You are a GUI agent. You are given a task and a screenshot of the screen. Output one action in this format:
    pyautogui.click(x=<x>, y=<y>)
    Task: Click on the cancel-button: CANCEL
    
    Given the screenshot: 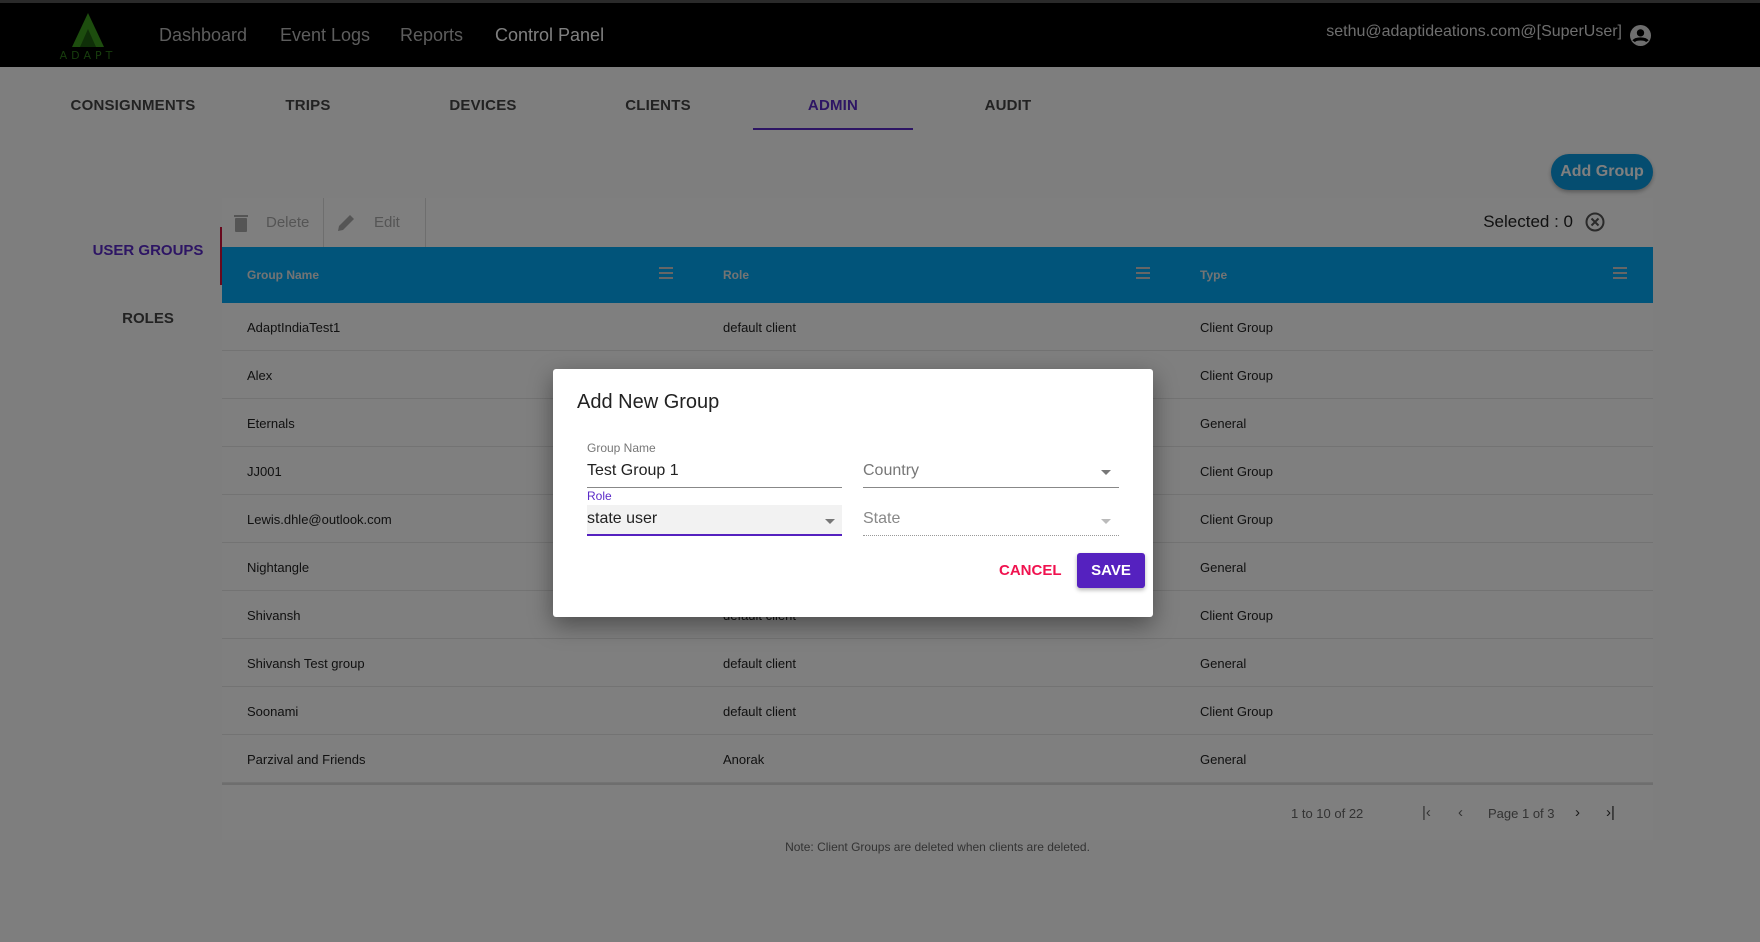 What is the action you would take?
    pyautogui.click(x=1030, y=570)
    